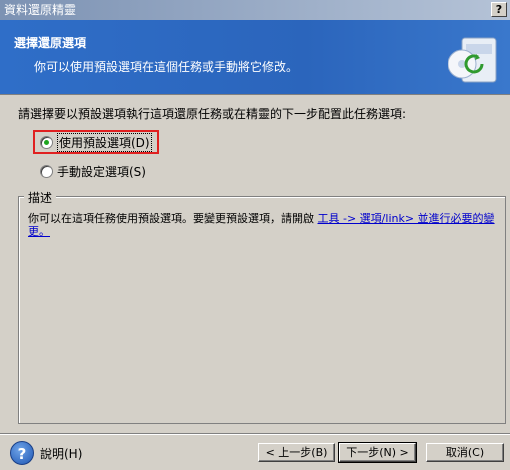 The width and height of the screenshot is (510, 470). What do you see at coordinates (465, 452) in the screenshot?
I see `cancel-button: 取消(C)` at bounding box center [465, 452].